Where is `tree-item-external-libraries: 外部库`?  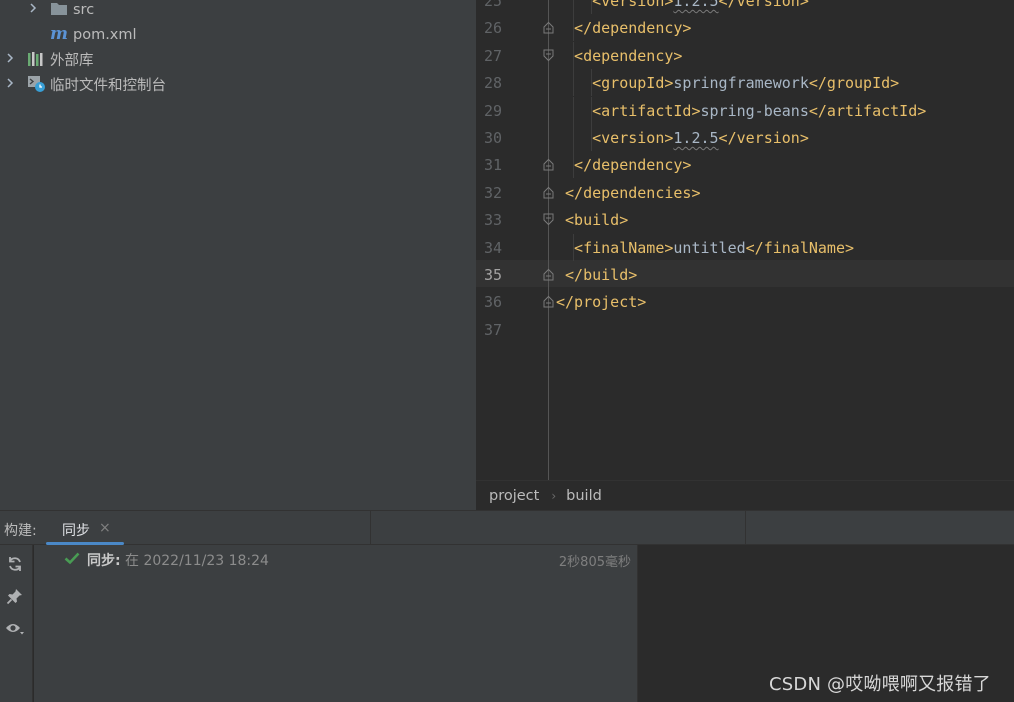 tree-item-external-libraries: 外部库 is located at coordinates (238, 59).